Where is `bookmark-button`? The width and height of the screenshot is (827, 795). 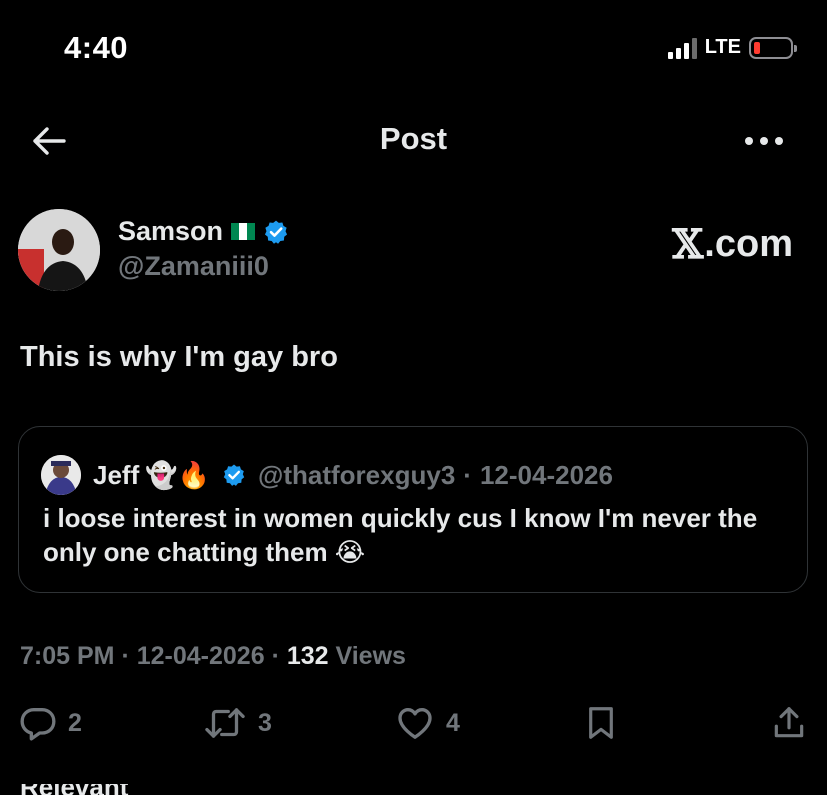
bookmark-button is located at coordinates (601, 723).